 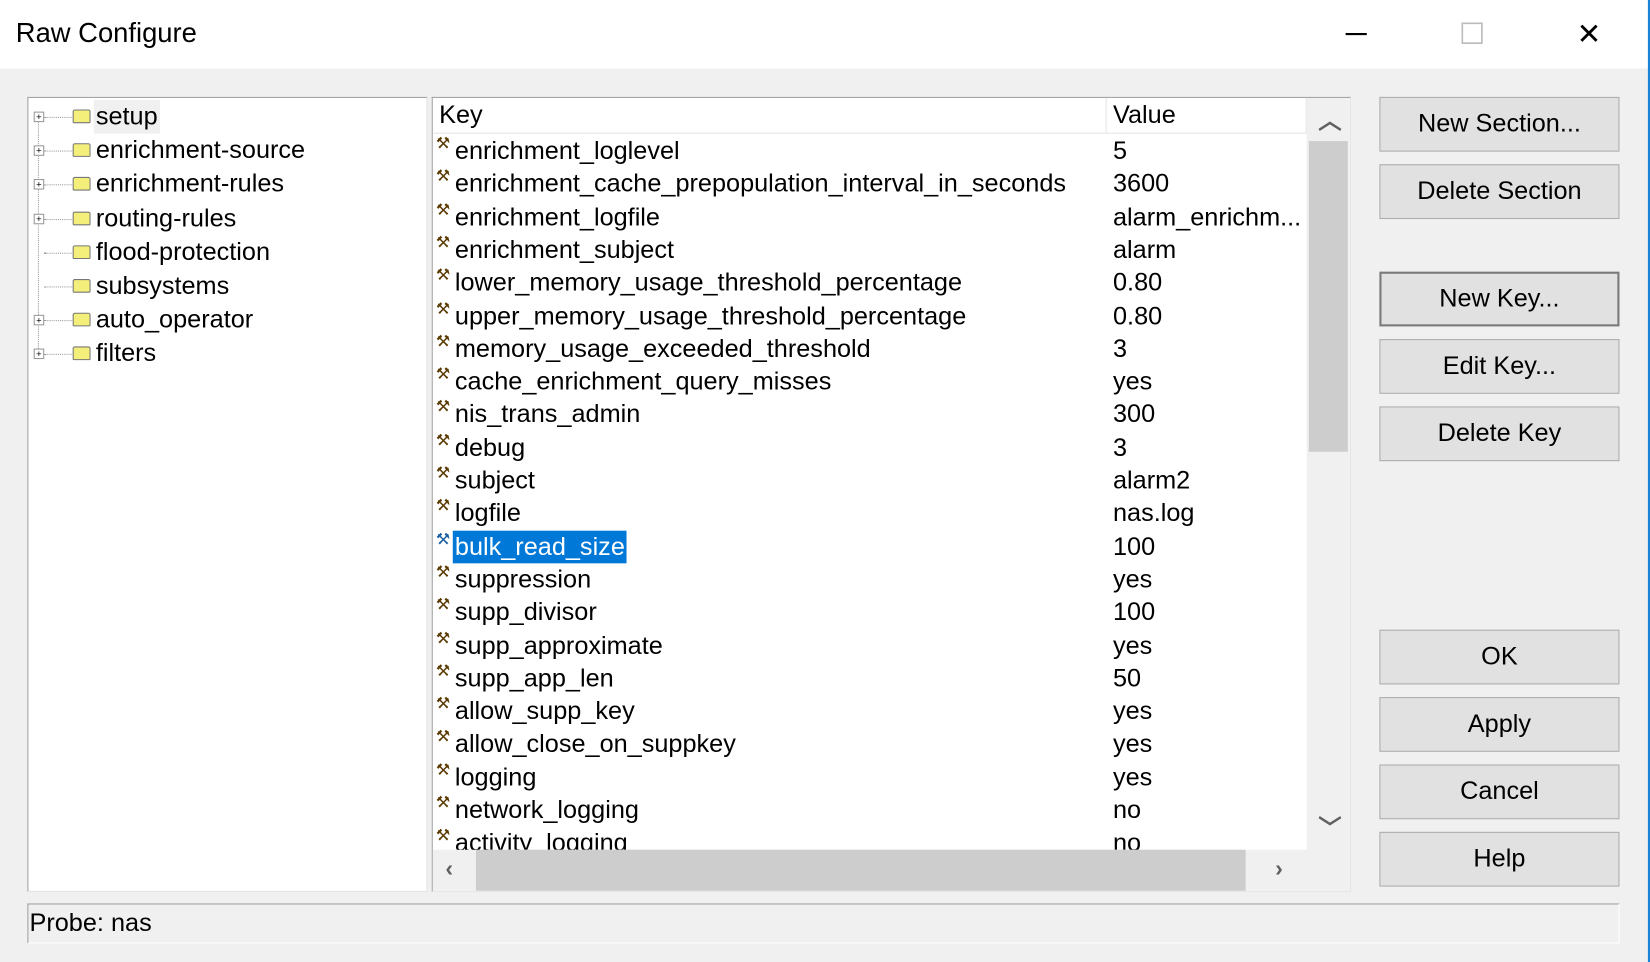 What do you see at coordinates (1134, 414) in the screenshot?
I see `value-cell: 300` at bounding box center [1134, 414].